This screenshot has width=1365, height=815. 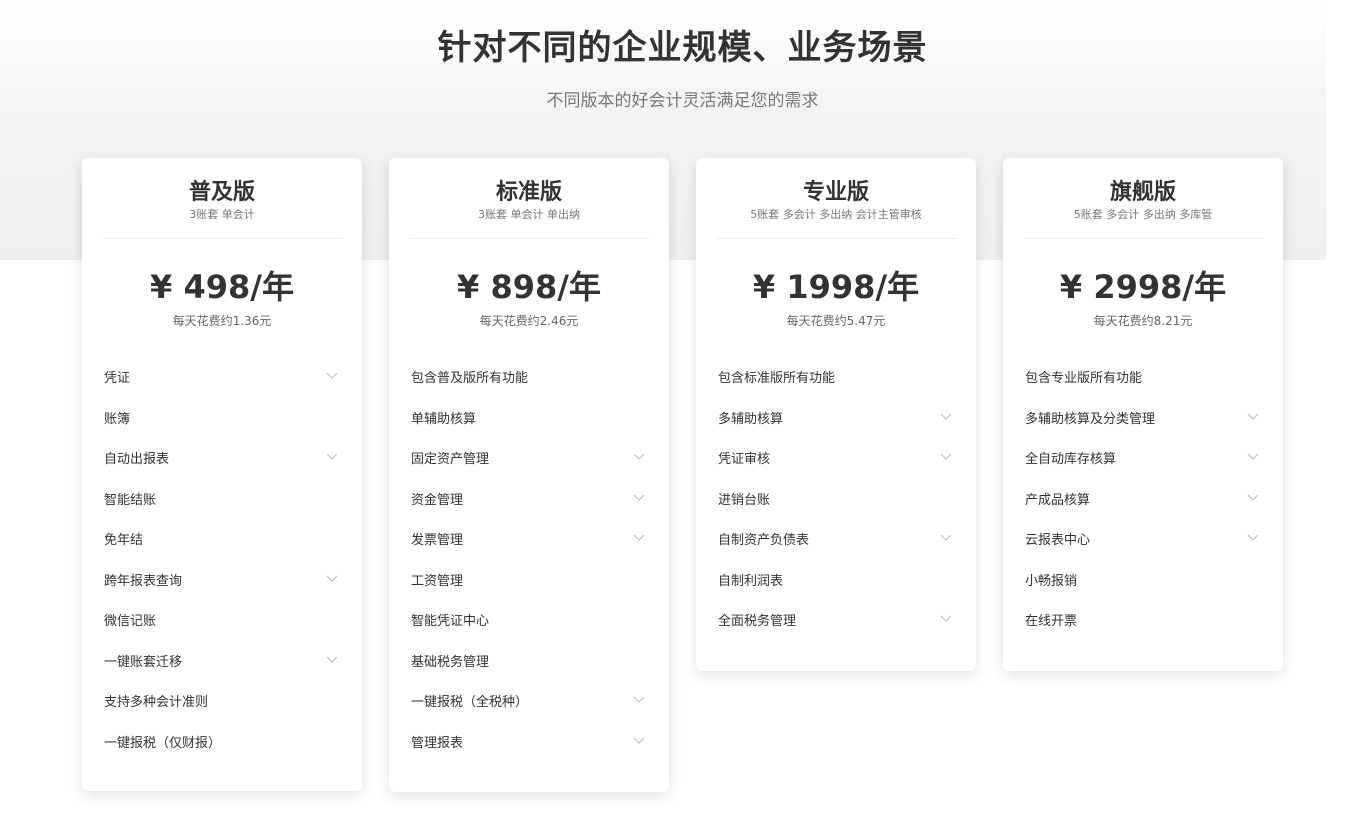 What do you see at coordinates (444, 419) in the screenshot?
I see `feature-label: 单辅助核算` at bounding box center [444, 419].